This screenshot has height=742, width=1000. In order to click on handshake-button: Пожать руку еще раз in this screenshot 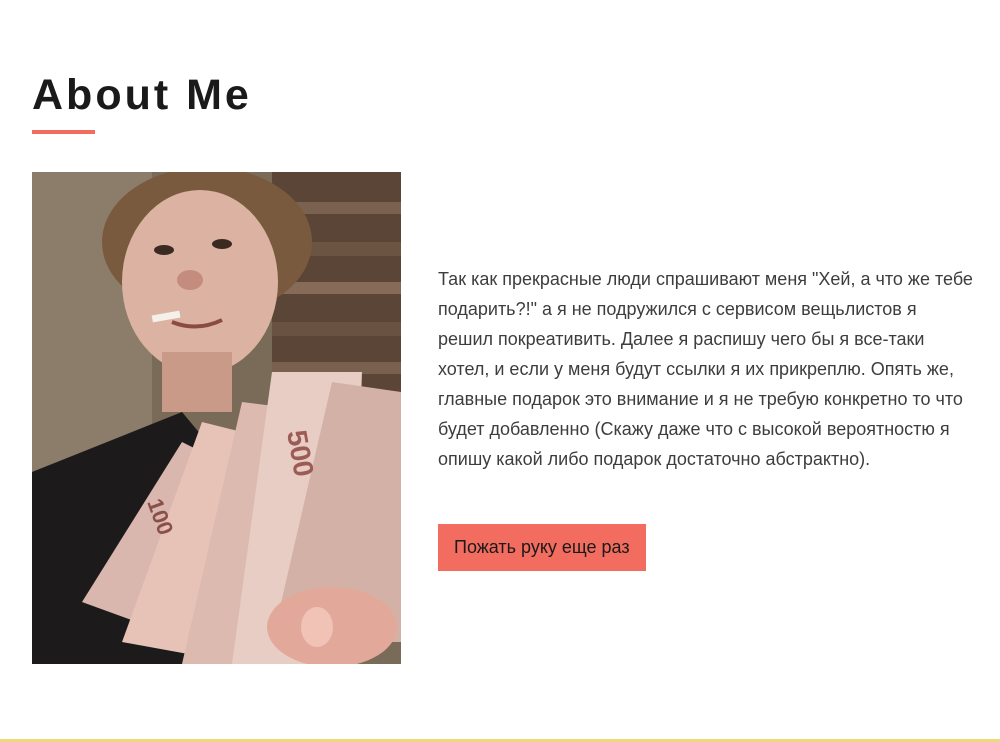, I will do `click(542, 547)`.